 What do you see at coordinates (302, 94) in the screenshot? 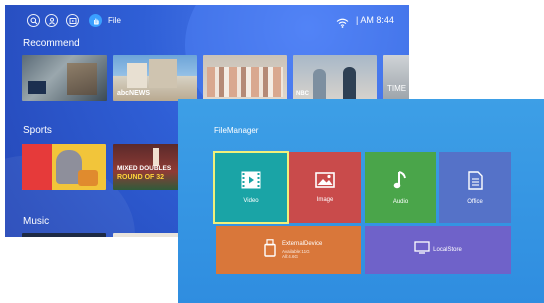
I see `nbc-logo: NBC` at bounding box center [302, 94].